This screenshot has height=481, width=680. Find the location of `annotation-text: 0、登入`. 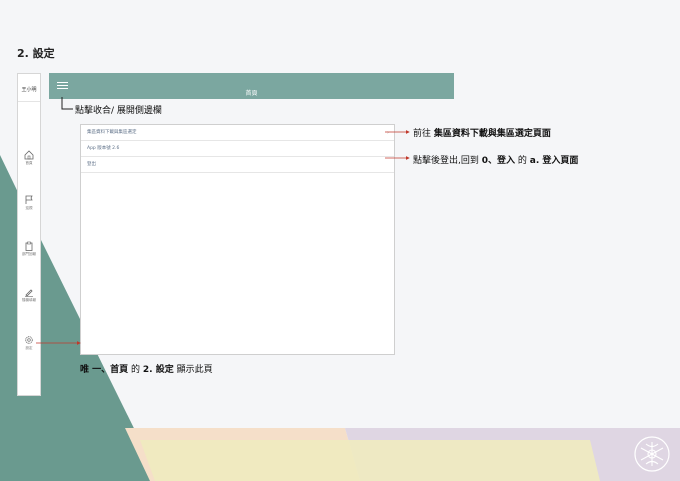

annotation-text: 0、登入 is located at coordinates (498, 161).